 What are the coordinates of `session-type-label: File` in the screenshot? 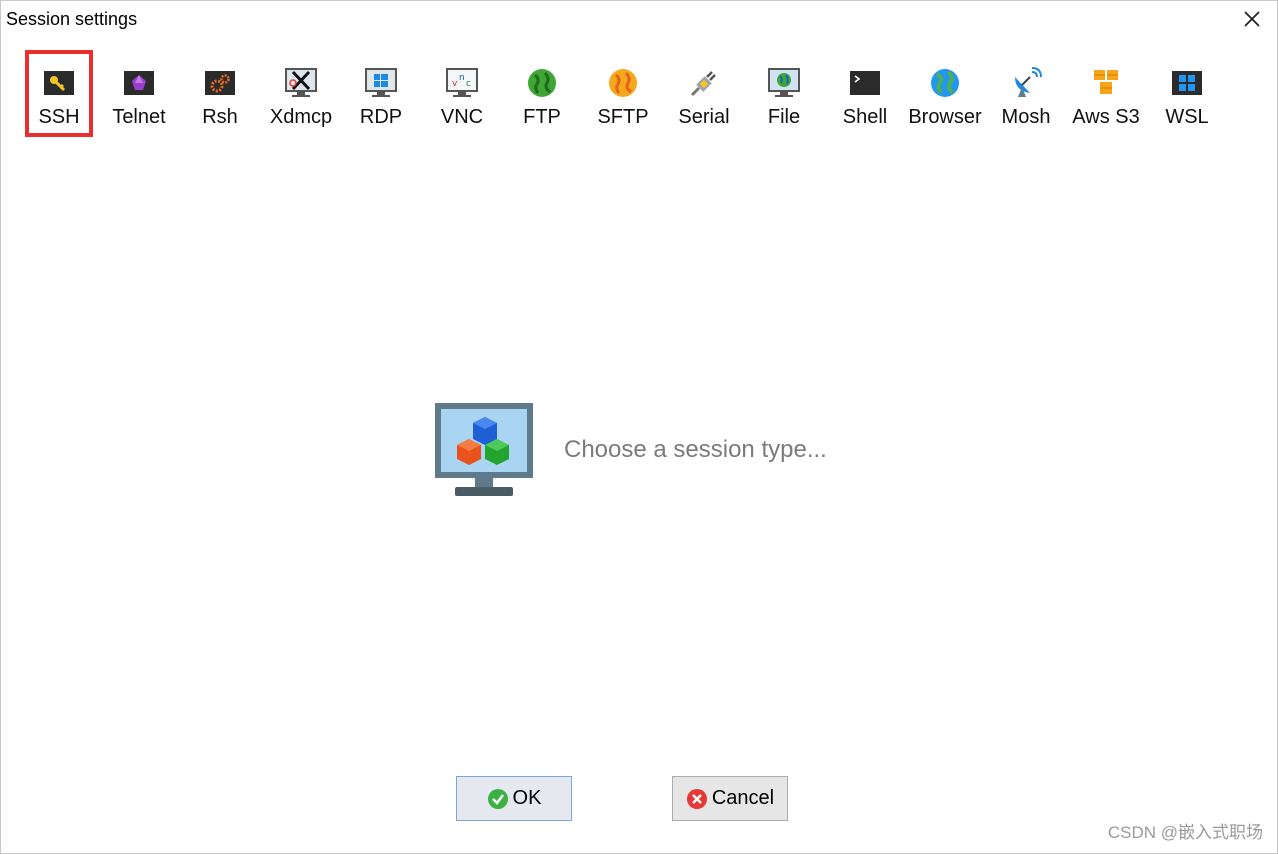 It's located at (784, 117).